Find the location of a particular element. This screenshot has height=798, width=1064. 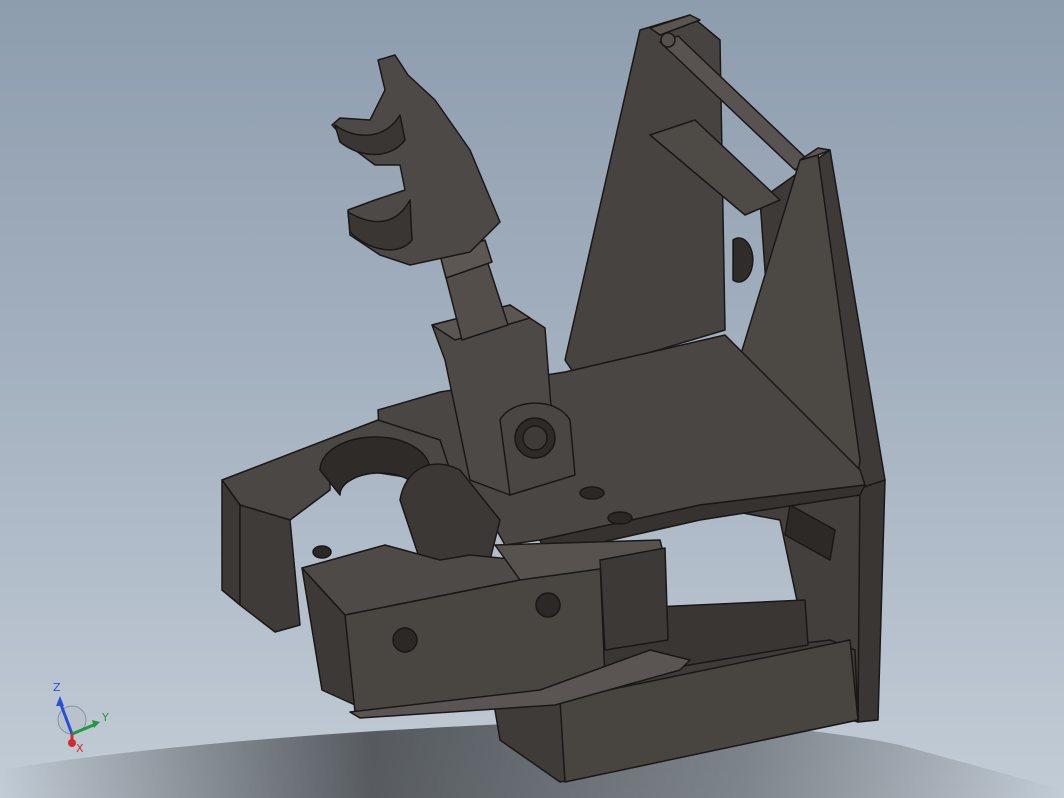

mid-slot is located at coordinates (634, 599).